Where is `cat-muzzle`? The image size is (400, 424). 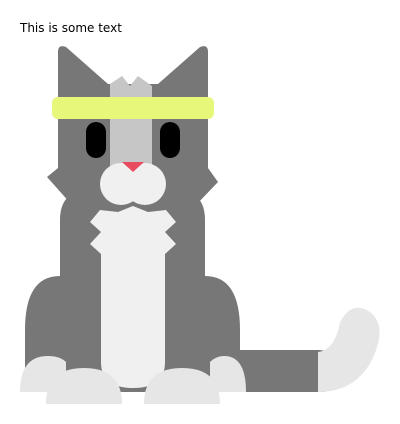
cat-muzzle is located at coordinates (133, 183).